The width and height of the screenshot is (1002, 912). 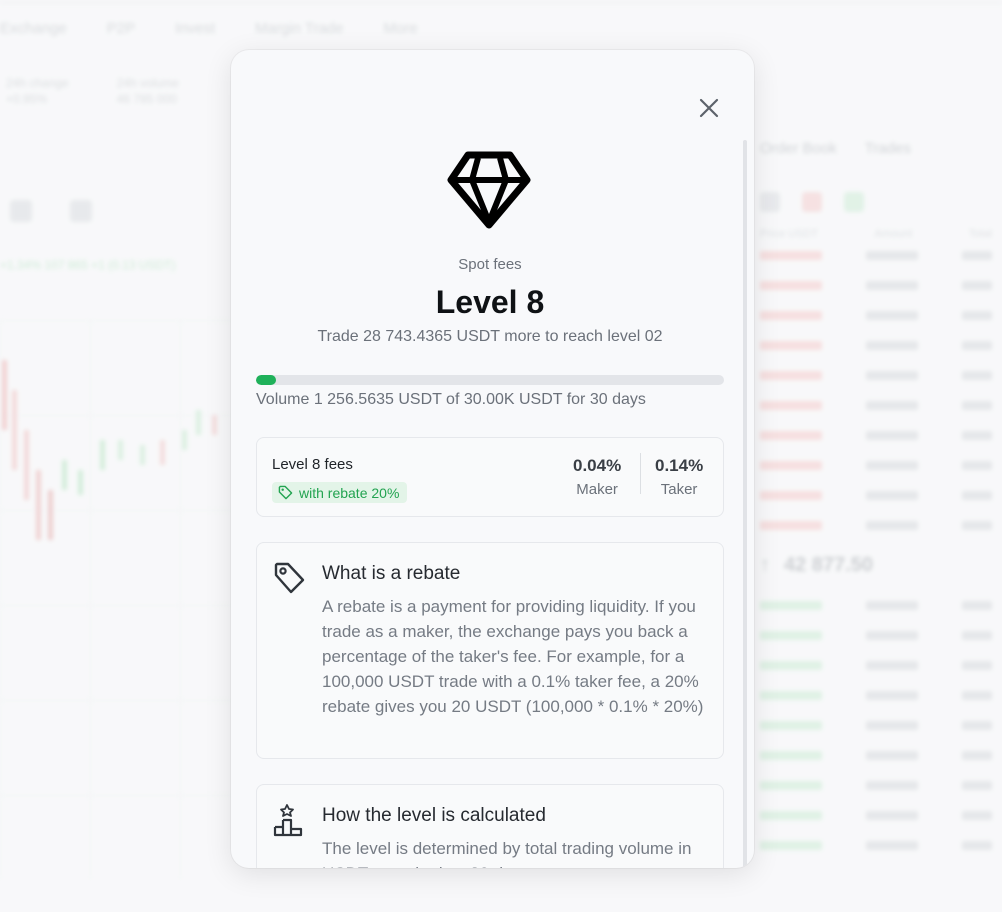 I want to click on modal-scrollbar, so click(x=745, y=504).